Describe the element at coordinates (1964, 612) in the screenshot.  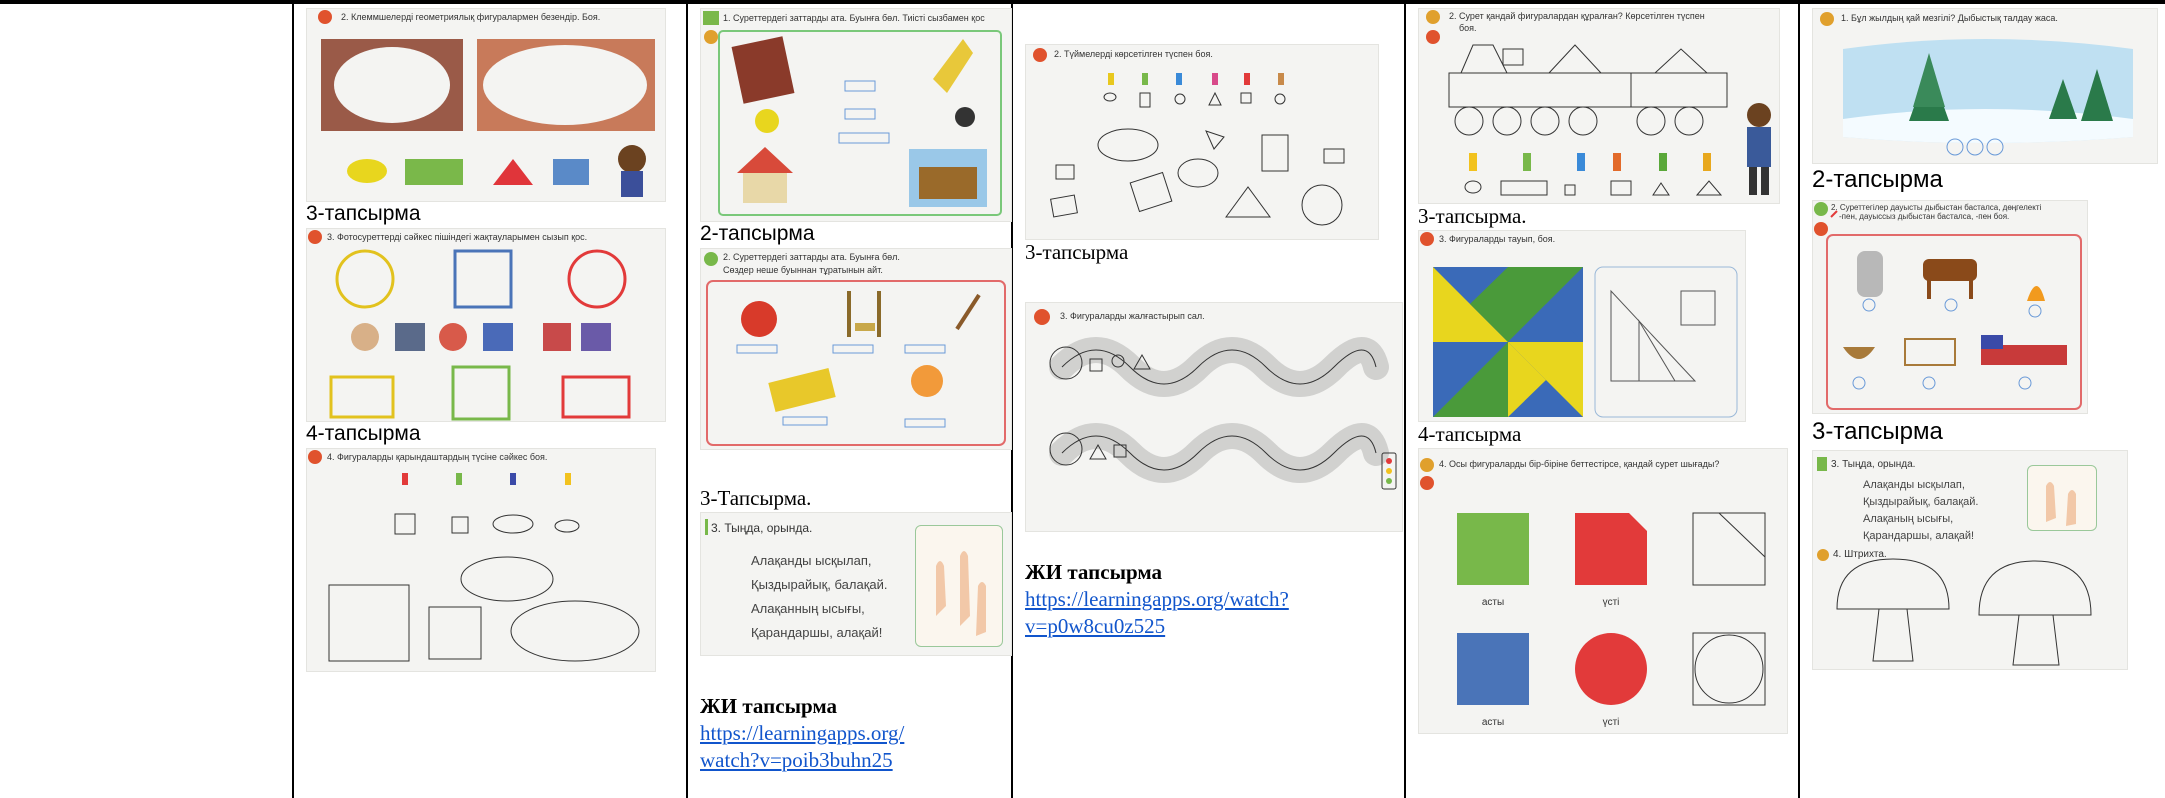
I see `mushroom-outlines` at that location.